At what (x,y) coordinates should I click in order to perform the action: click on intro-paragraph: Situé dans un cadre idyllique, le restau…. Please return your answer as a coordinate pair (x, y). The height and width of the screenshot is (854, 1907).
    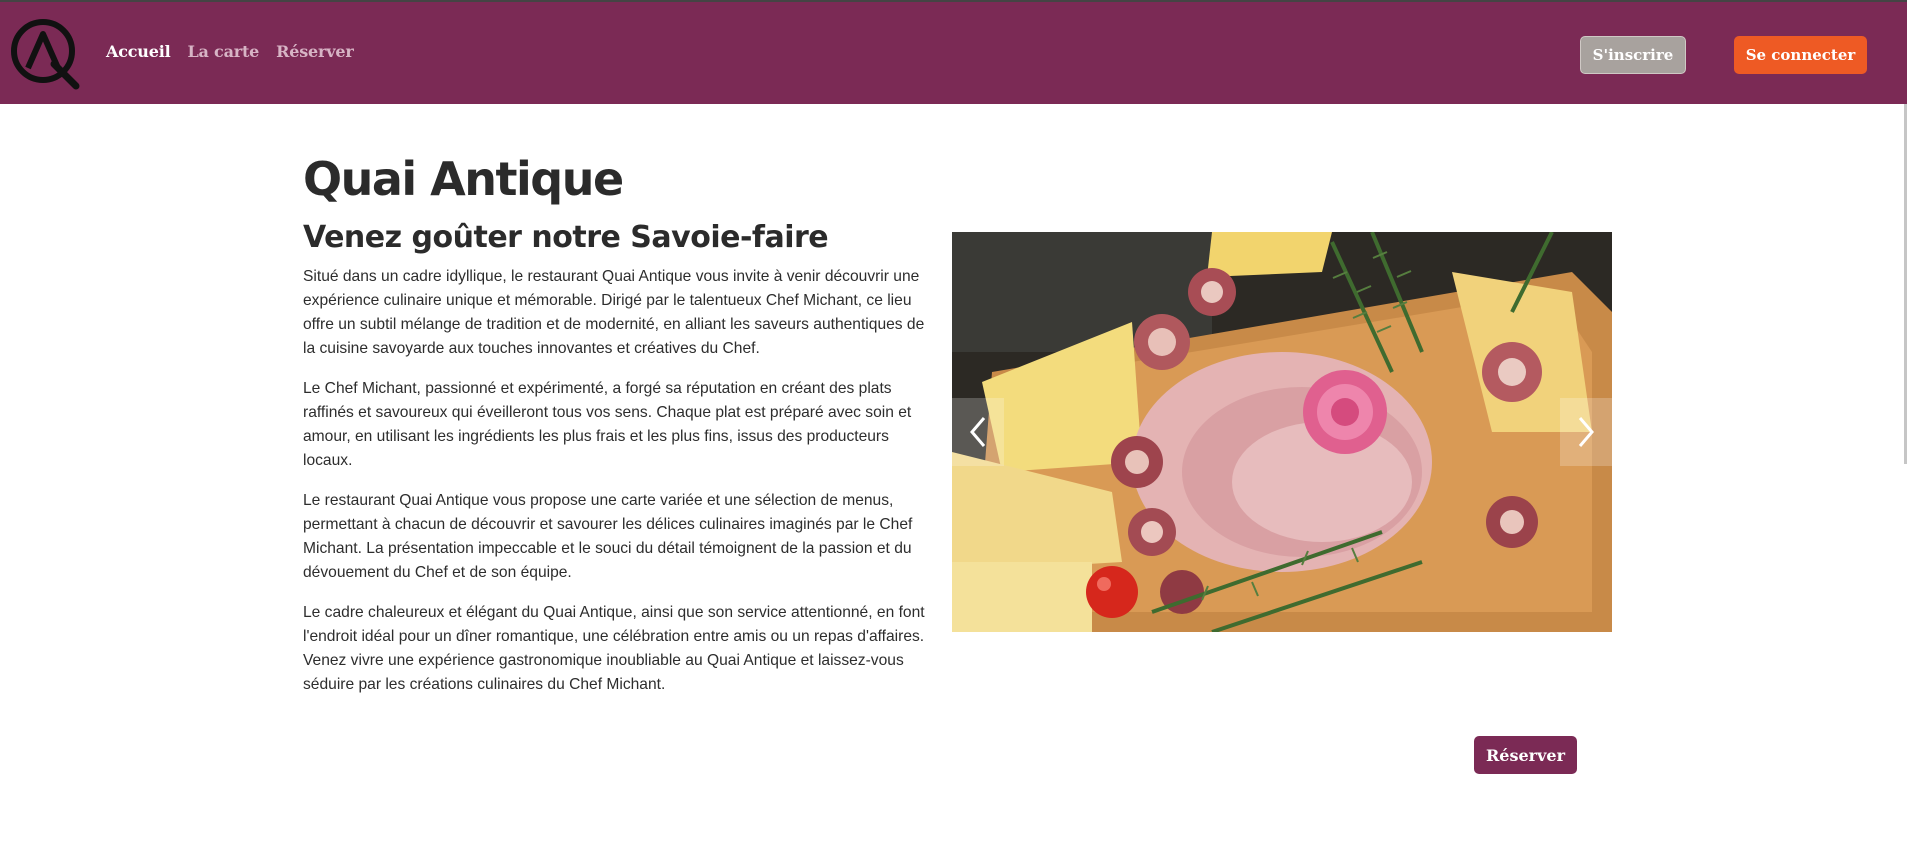
    Looking at the image, I should click on (614, 312).